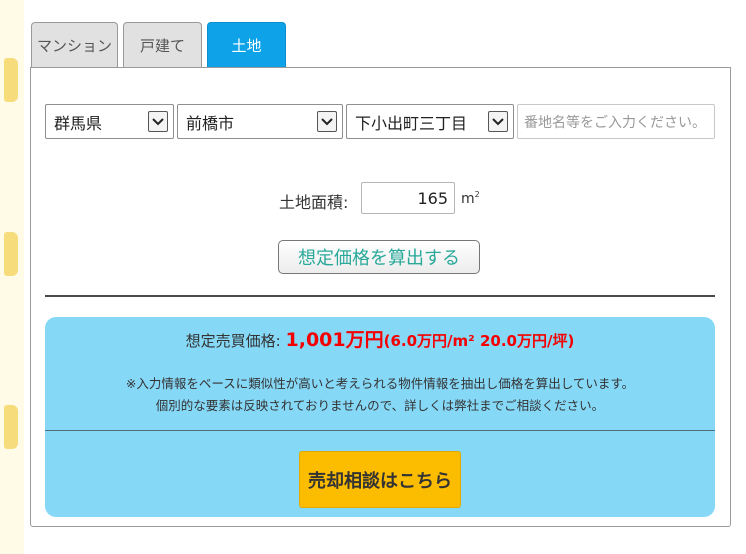 This screenshot has height=554, width=746. Describe the element at coordinates (12, 277) in the screenshot. I see `left-decoration` at that location.